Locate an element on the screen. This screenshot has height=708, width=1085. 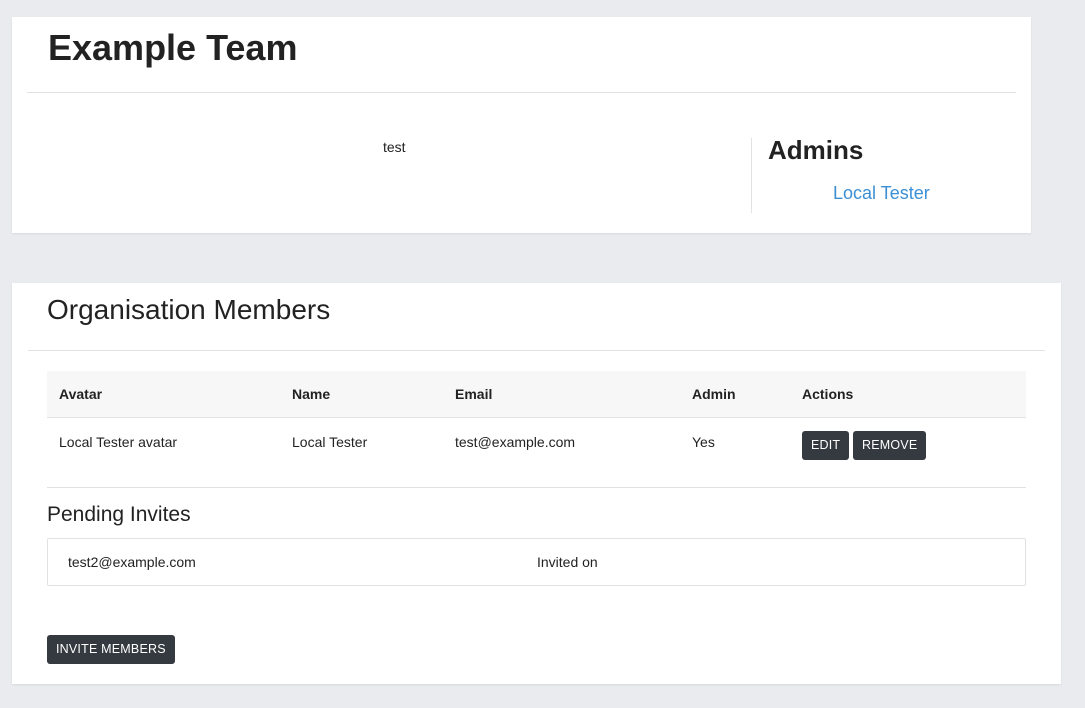
remove-member-button: REMOVE is located at coordinates (890, 445).